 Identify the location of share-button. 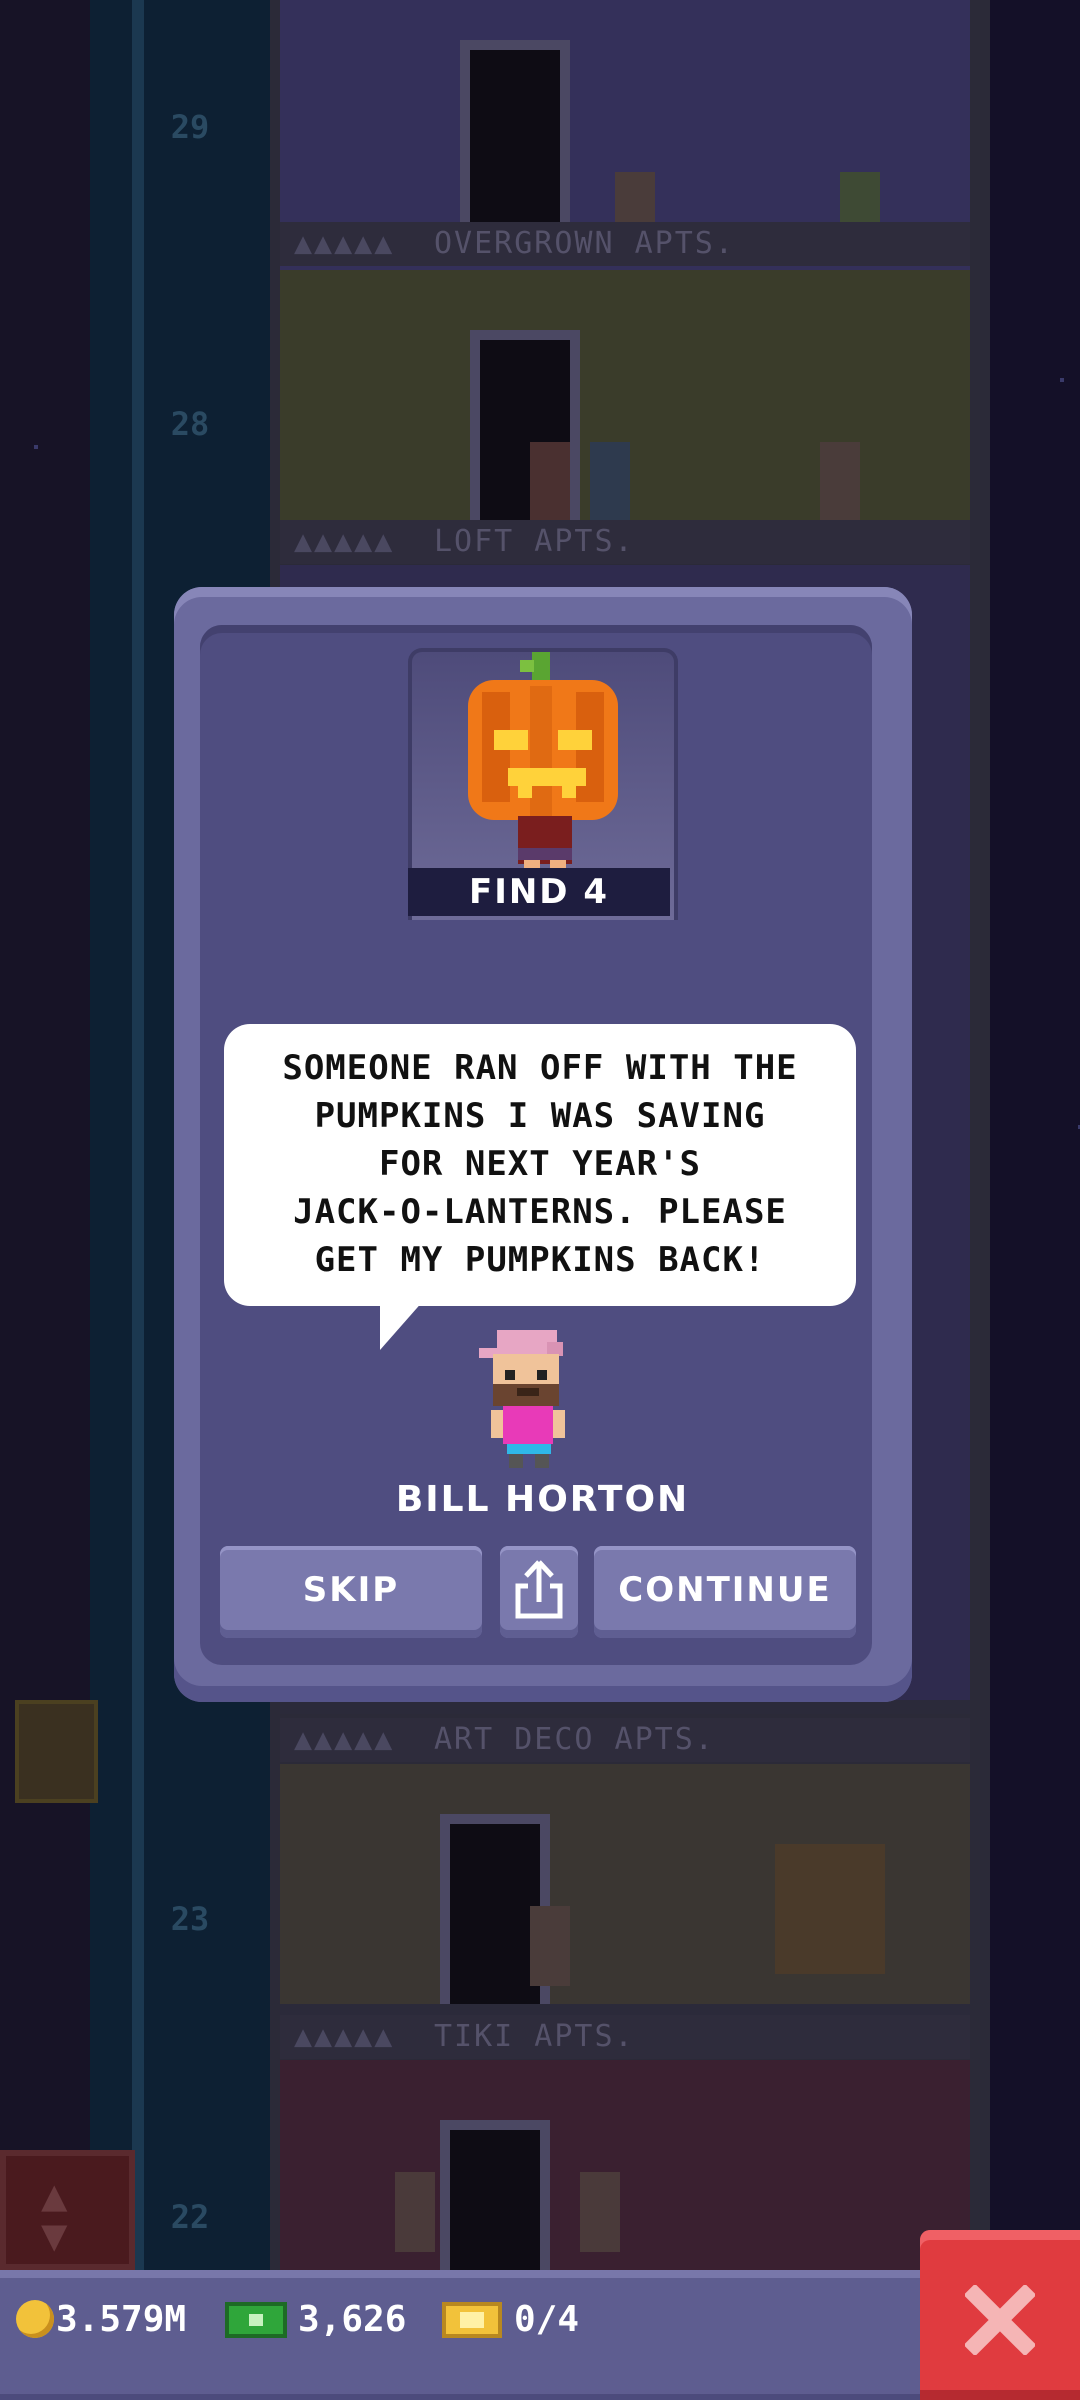
(539, 1592).